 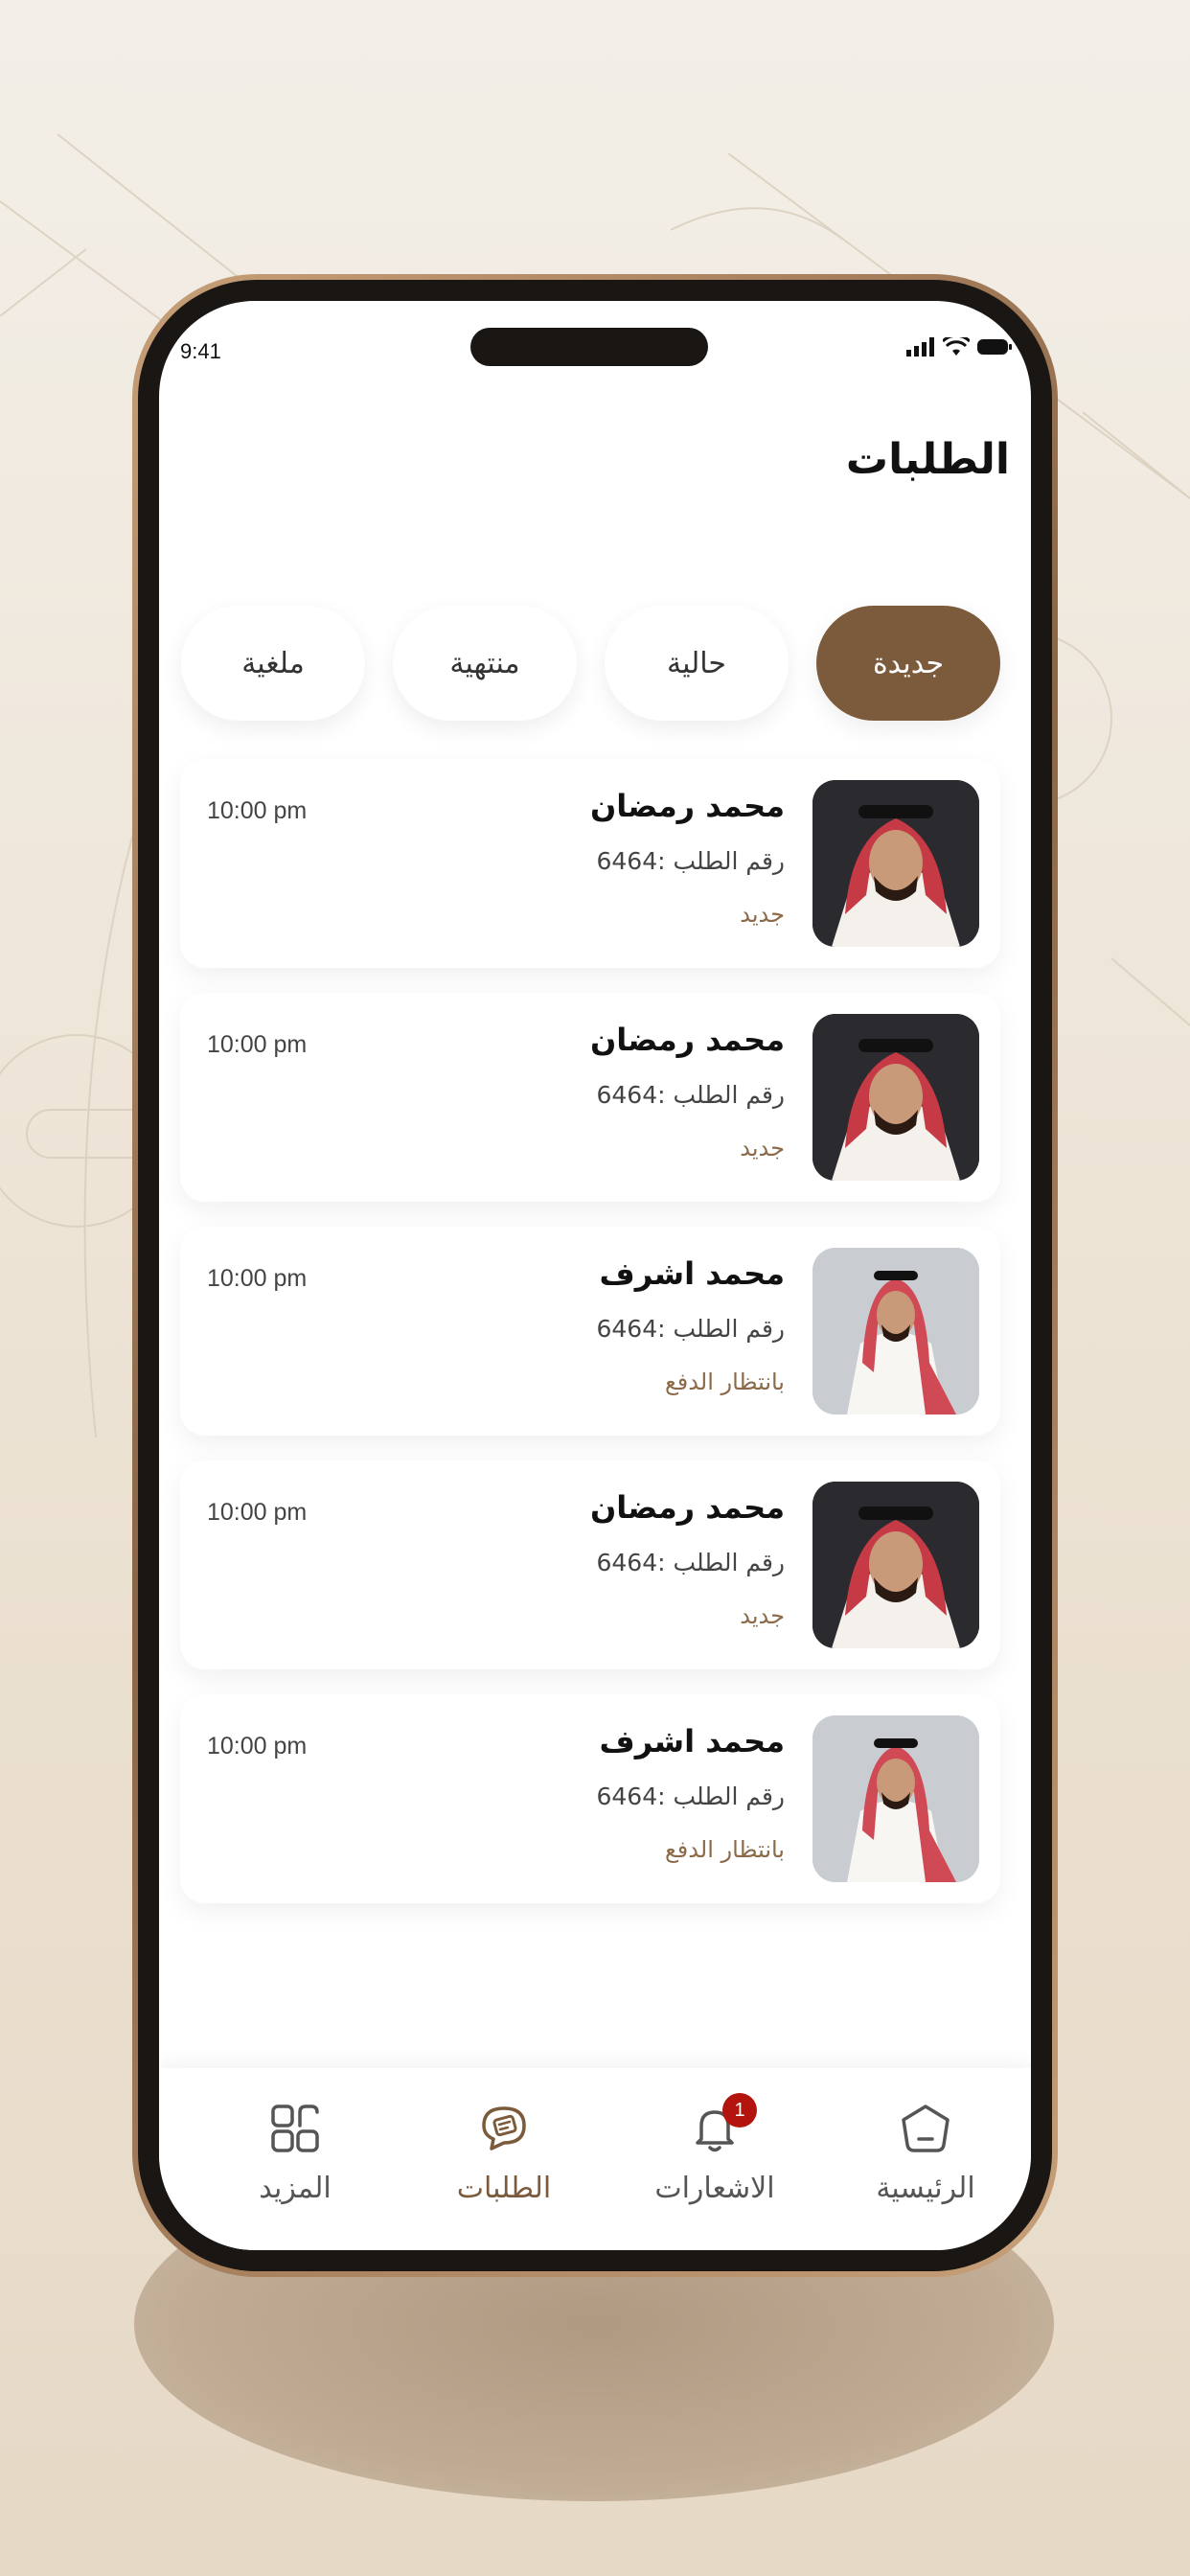 What do you see at coordinates (201, 351) in the screenshot?
I see `status-time: 9:41` at bounding box center [201, 351].